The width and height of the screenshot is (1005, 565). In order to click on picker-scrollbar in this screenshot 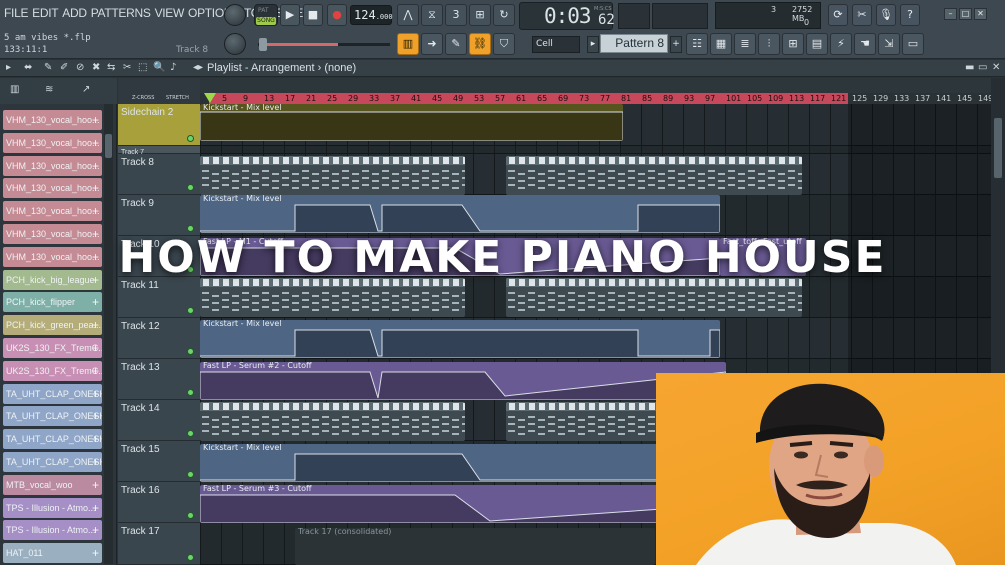, I will do `click(108, 334)`.